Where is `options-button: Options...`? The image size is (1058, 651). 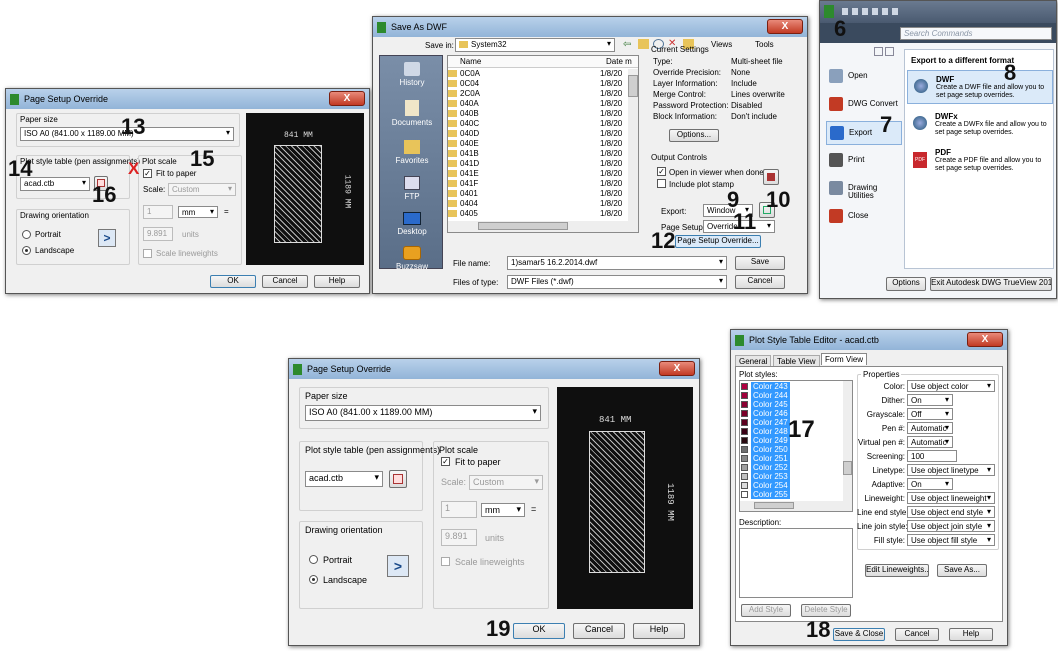
options-button: Options... is located at coordinates (694, 135).